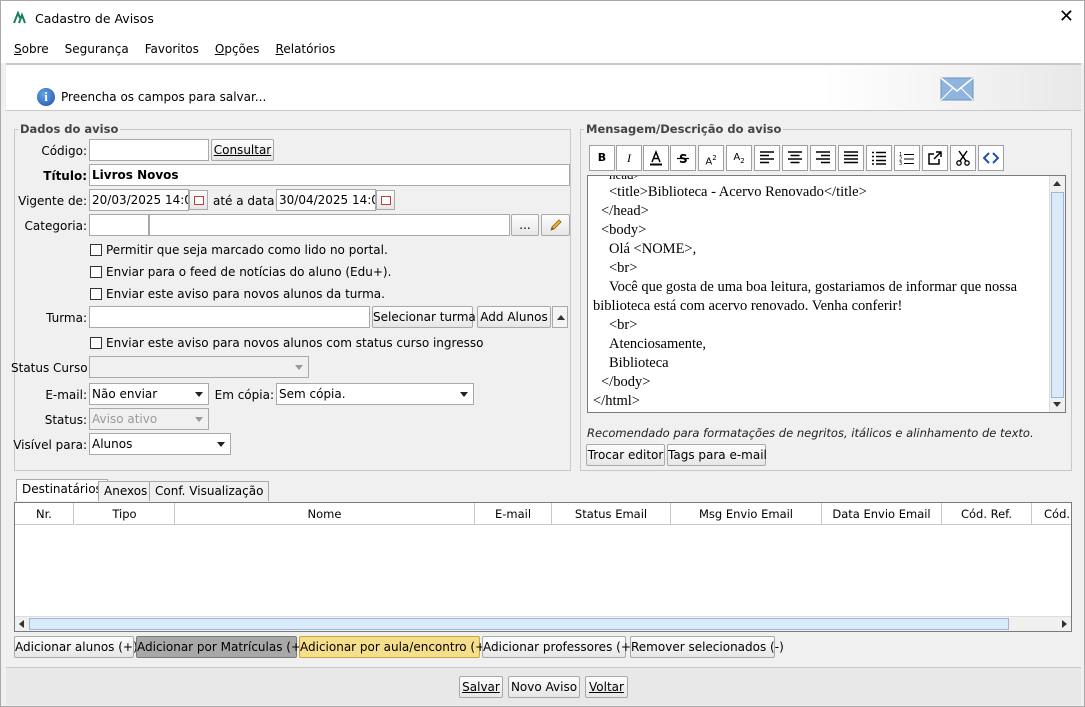 Image resolution: width=1085 pixels, height=707 pixels. I want to click on editor-line: </head>, so click(625, 211).